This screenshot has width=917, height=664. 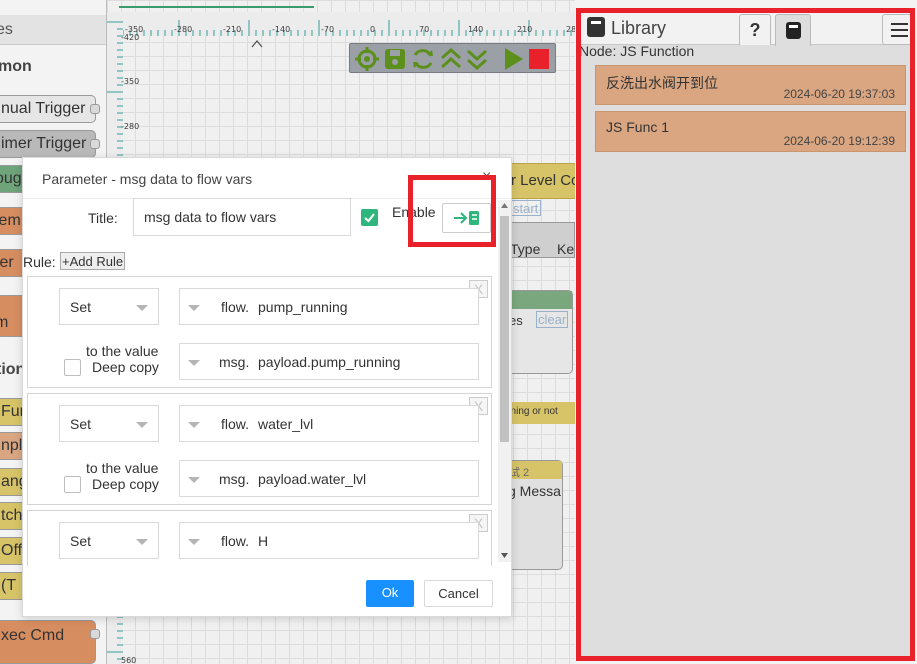 I want to click on palette-node-label: nual Trigger, so click(x=43, y=108).